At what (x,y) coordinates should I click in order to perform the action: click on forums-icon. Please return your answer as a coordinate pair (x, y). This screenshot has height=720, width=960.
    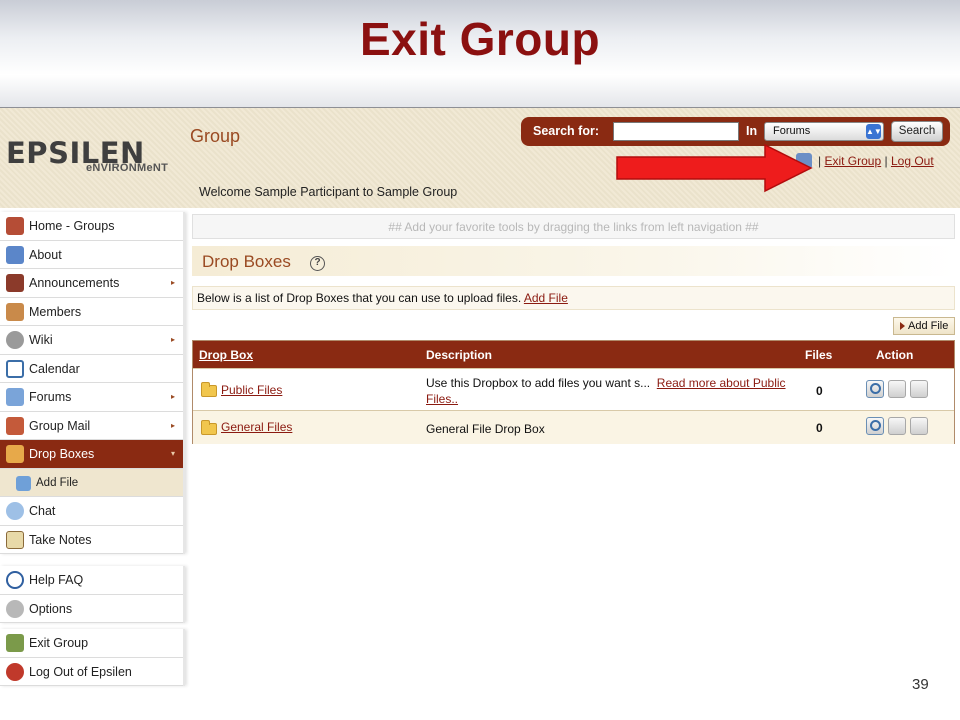
    Looking at the image, I should click on (15, 397).